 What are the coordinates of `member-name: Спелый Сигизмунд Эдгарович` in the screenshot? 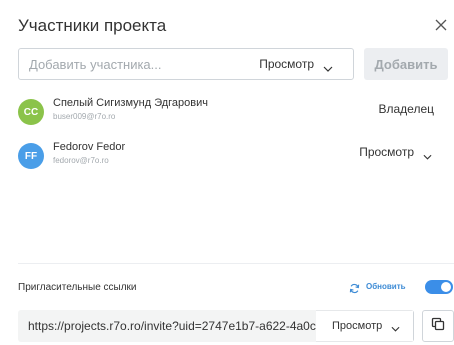 It's located at (131, 103).